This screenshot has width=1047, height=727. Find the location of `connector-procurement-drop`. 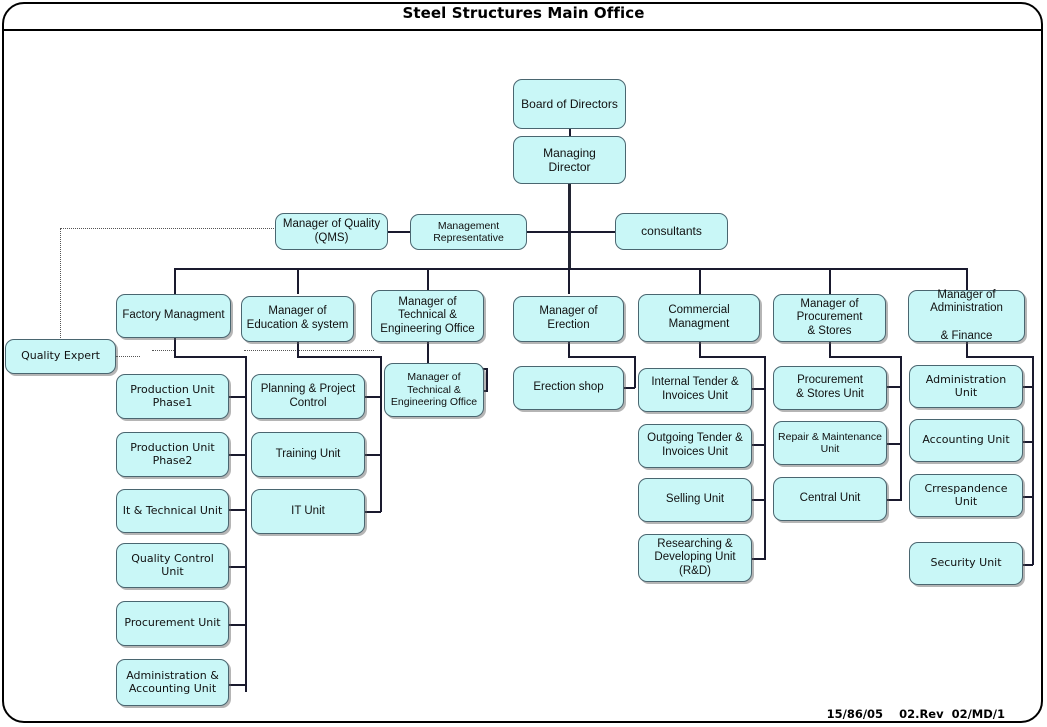

connector-procurement-drop is located at coordinates (830, 349).